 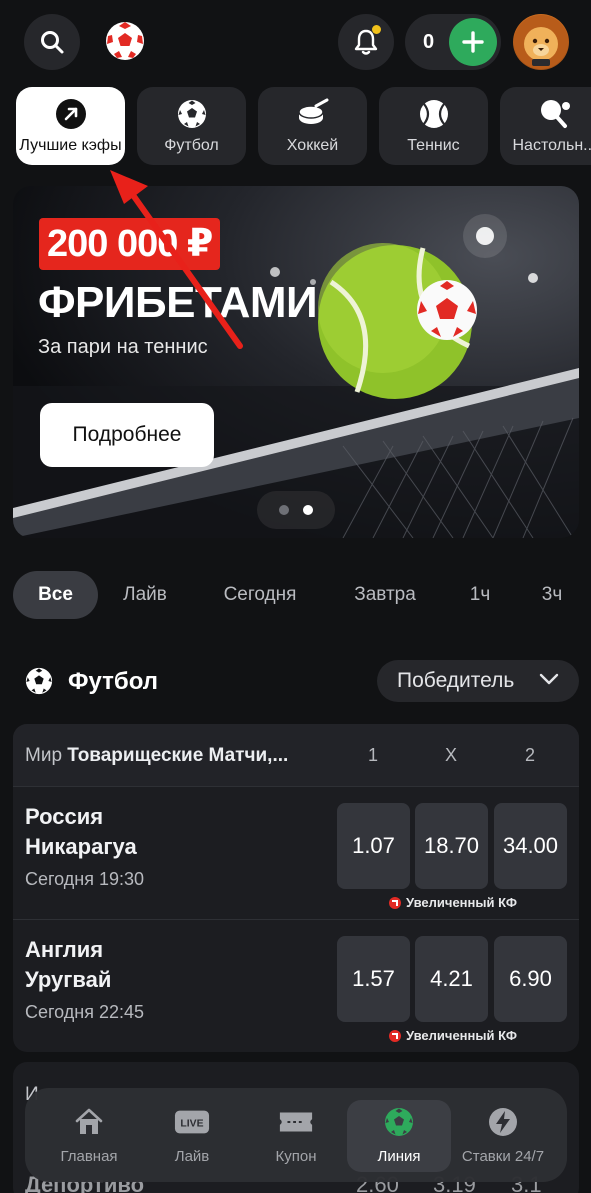 What do you see at coordinates (373, 979) in the screenshot?
I see `odd-button-1: 1.57` at bounding box center [373, 979].